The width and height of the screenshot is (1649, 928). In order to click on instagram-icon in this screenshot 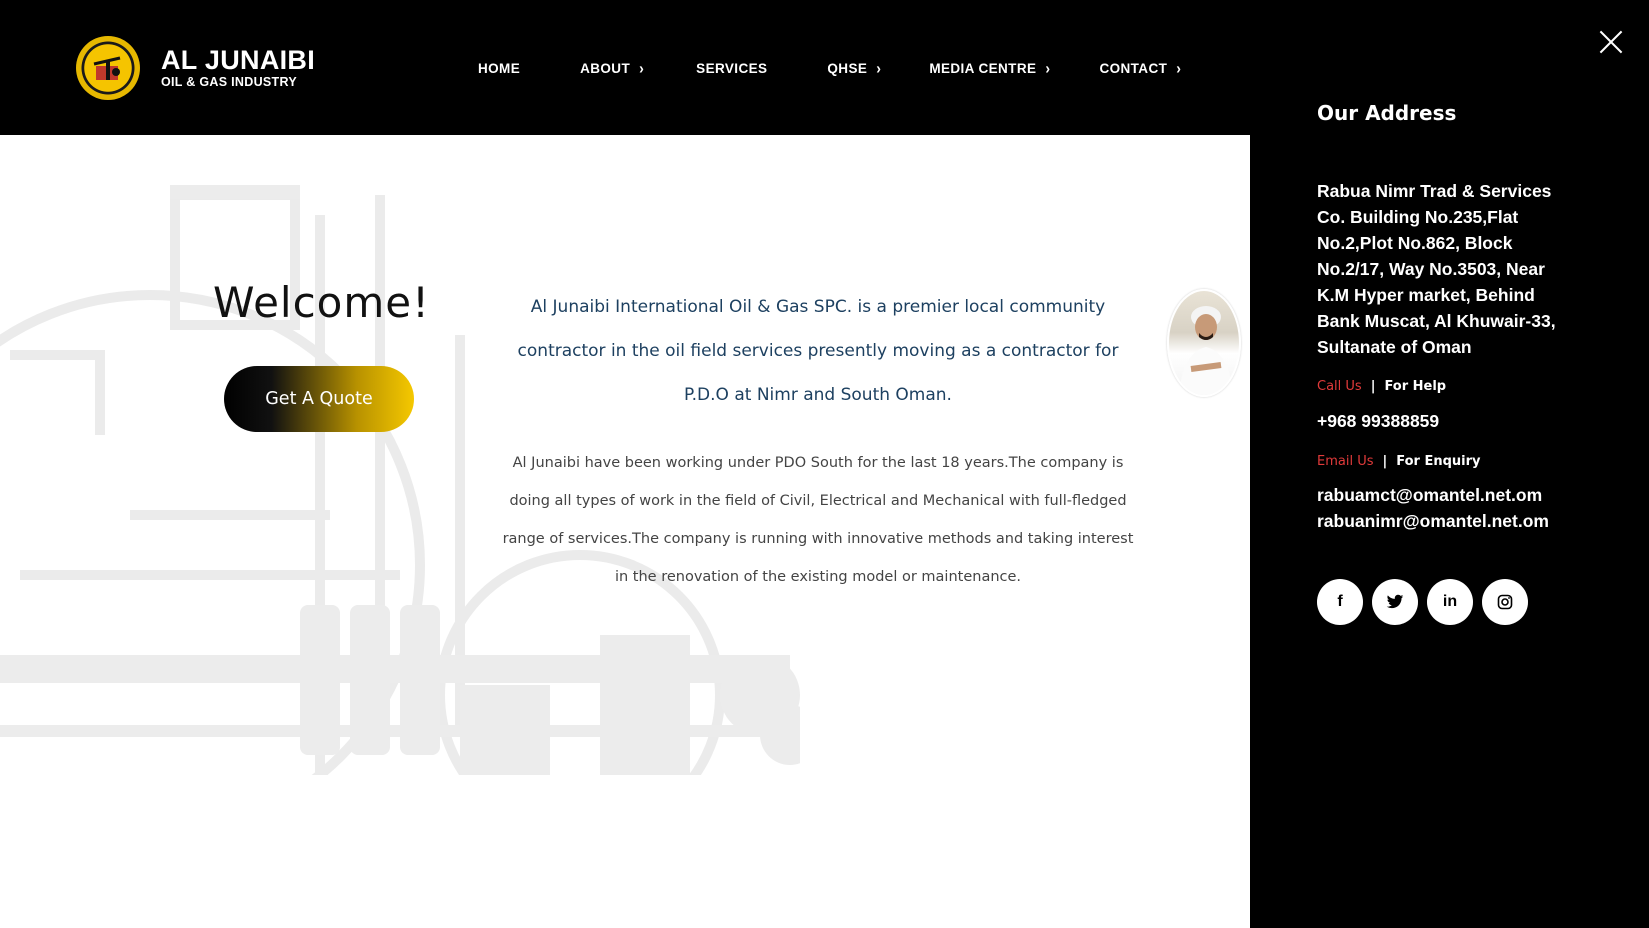, I will do `click(1505, 602)`.